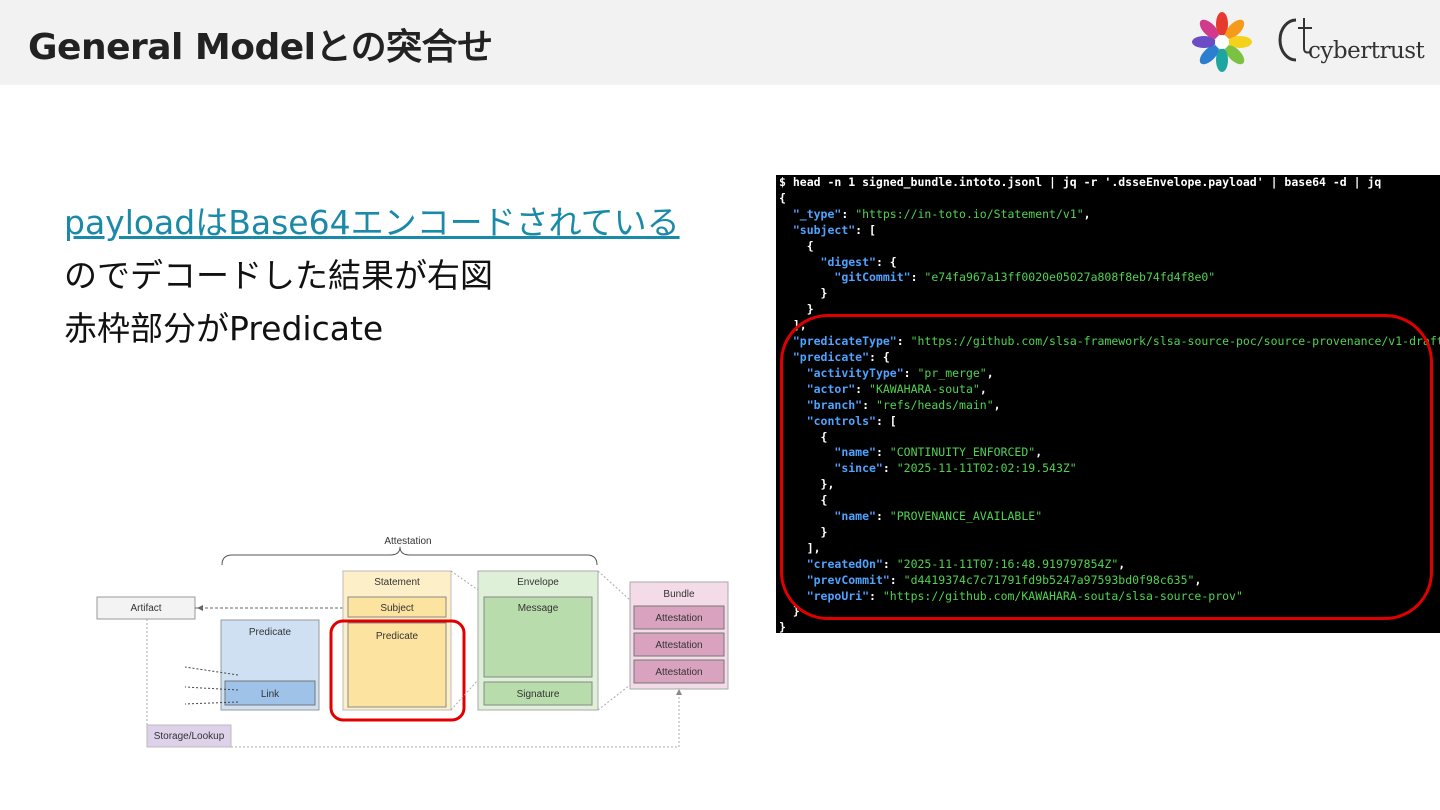 The image size is (1440, 810). What do you see at coordinates (397, 608) in the screenshot?
I see `subject-label: Subject` at bounding box center [397, 608].